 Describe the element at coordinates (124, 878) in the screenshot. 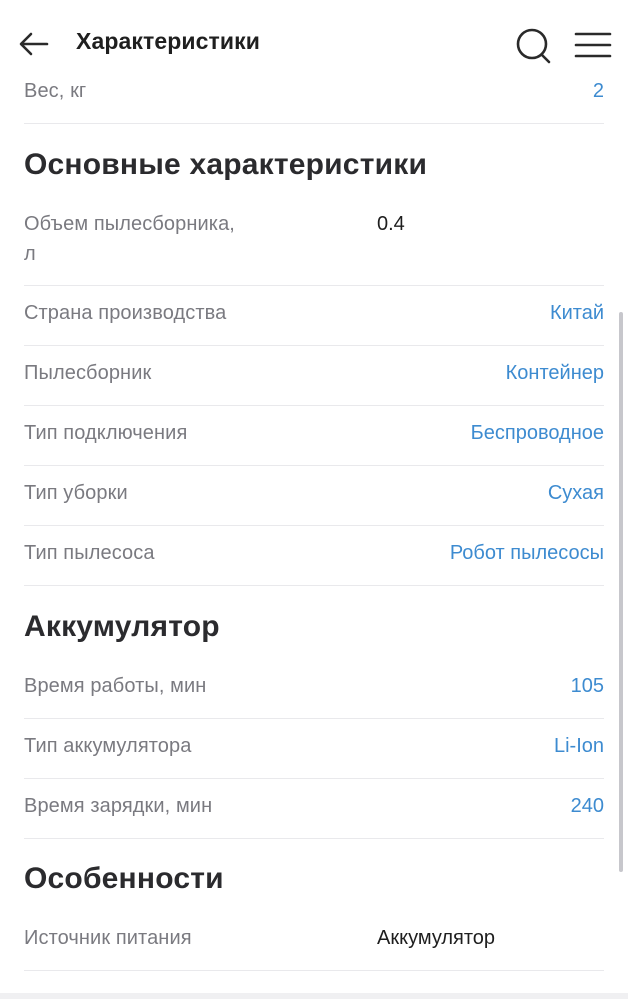

I see `section-title-features: Особенности` at that location.